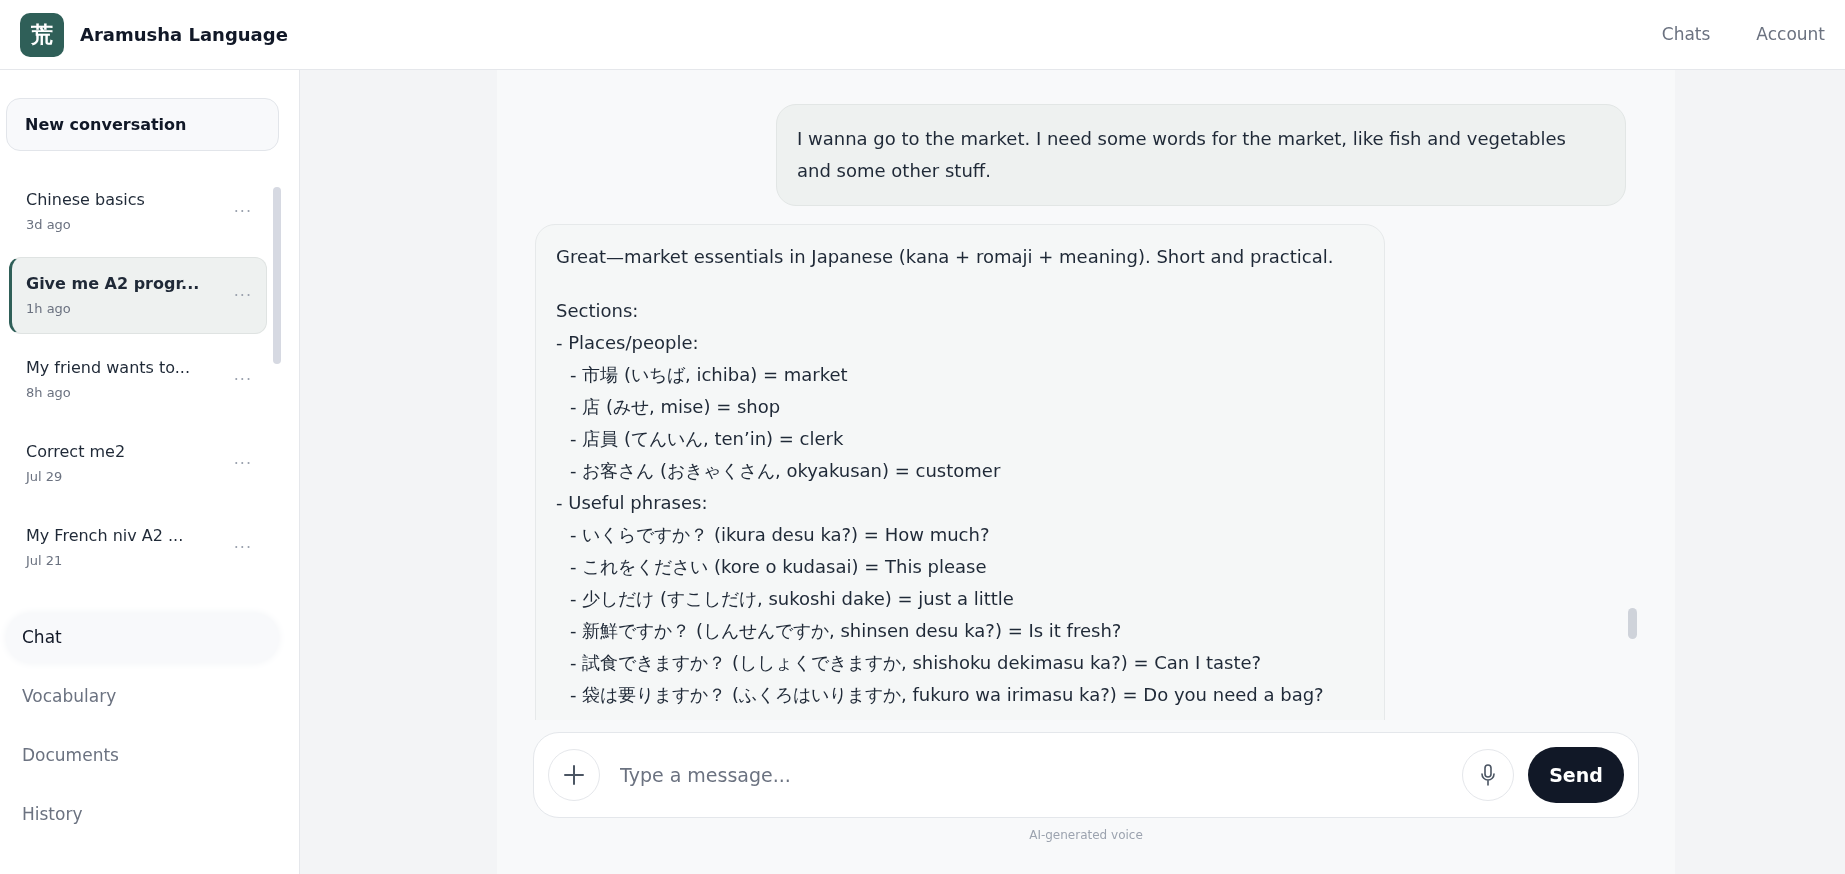  I want to click on plus-icon, so click(574, 775).